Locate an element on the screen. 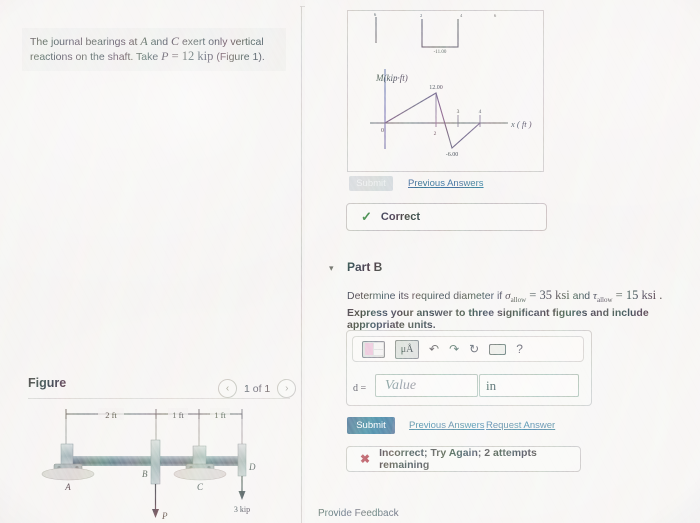 The image size is (700, 523). tau-subscript: allow is located at coordinates (604, 300).